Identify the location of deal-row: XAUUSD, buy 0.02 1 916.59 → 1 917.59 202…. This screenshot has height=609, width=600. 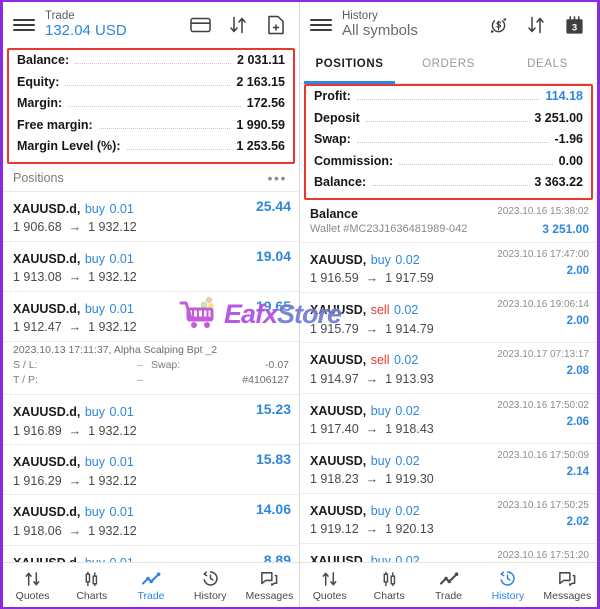
(448, 268).